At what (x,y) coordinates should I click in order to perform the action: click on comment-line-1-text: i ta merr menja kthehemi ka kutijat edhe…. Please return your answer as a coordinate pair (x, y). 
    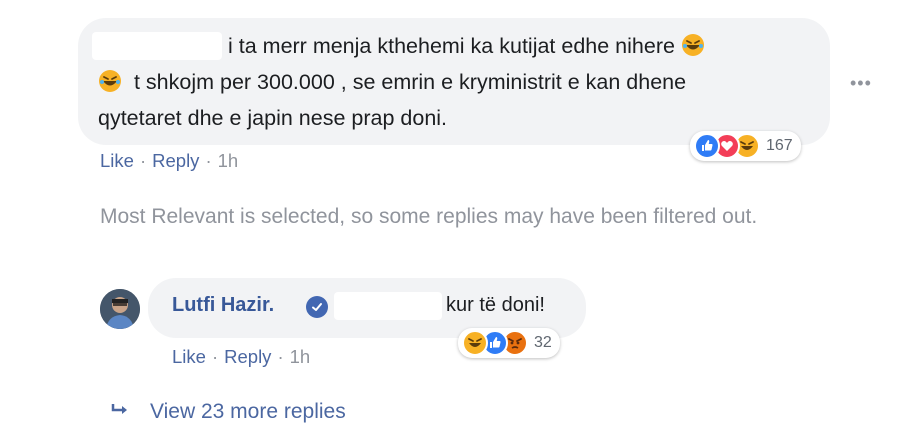
    Looking at the image, I should click on (451, 46).